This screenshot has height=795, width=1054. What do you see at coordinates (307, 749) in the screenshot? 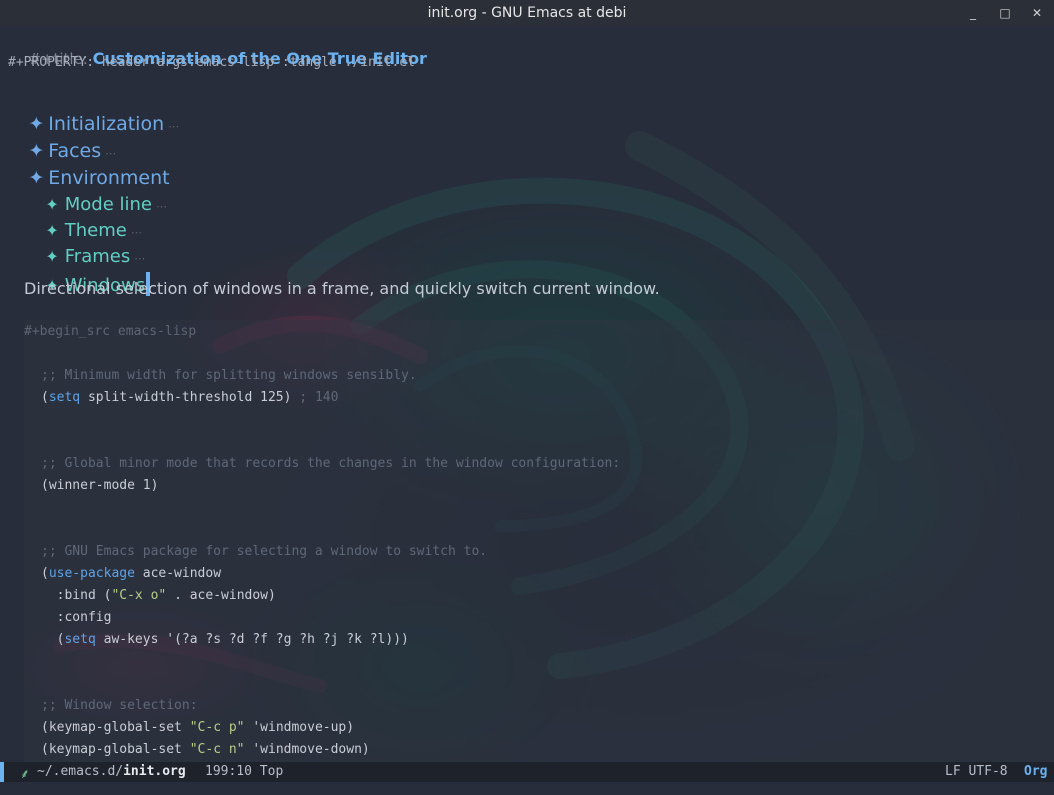
I see `code-text: 'windmove-down)` at bounding box center [307, 749].